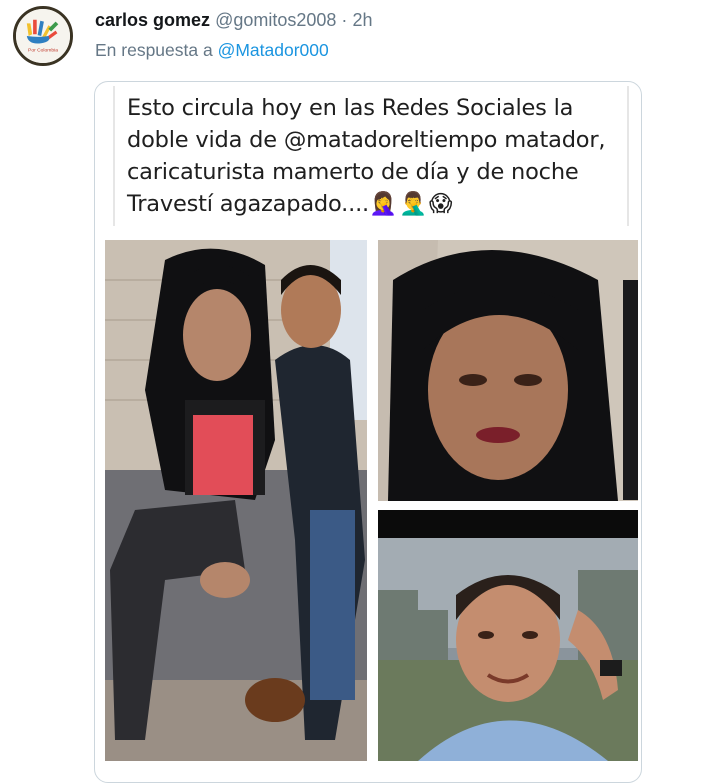 Image resolution: width=709 pixels, height=783 pixels. I want to click on caption-emojis: 🤦‍♀️🤦‍♂️😱, so click(411, 204).